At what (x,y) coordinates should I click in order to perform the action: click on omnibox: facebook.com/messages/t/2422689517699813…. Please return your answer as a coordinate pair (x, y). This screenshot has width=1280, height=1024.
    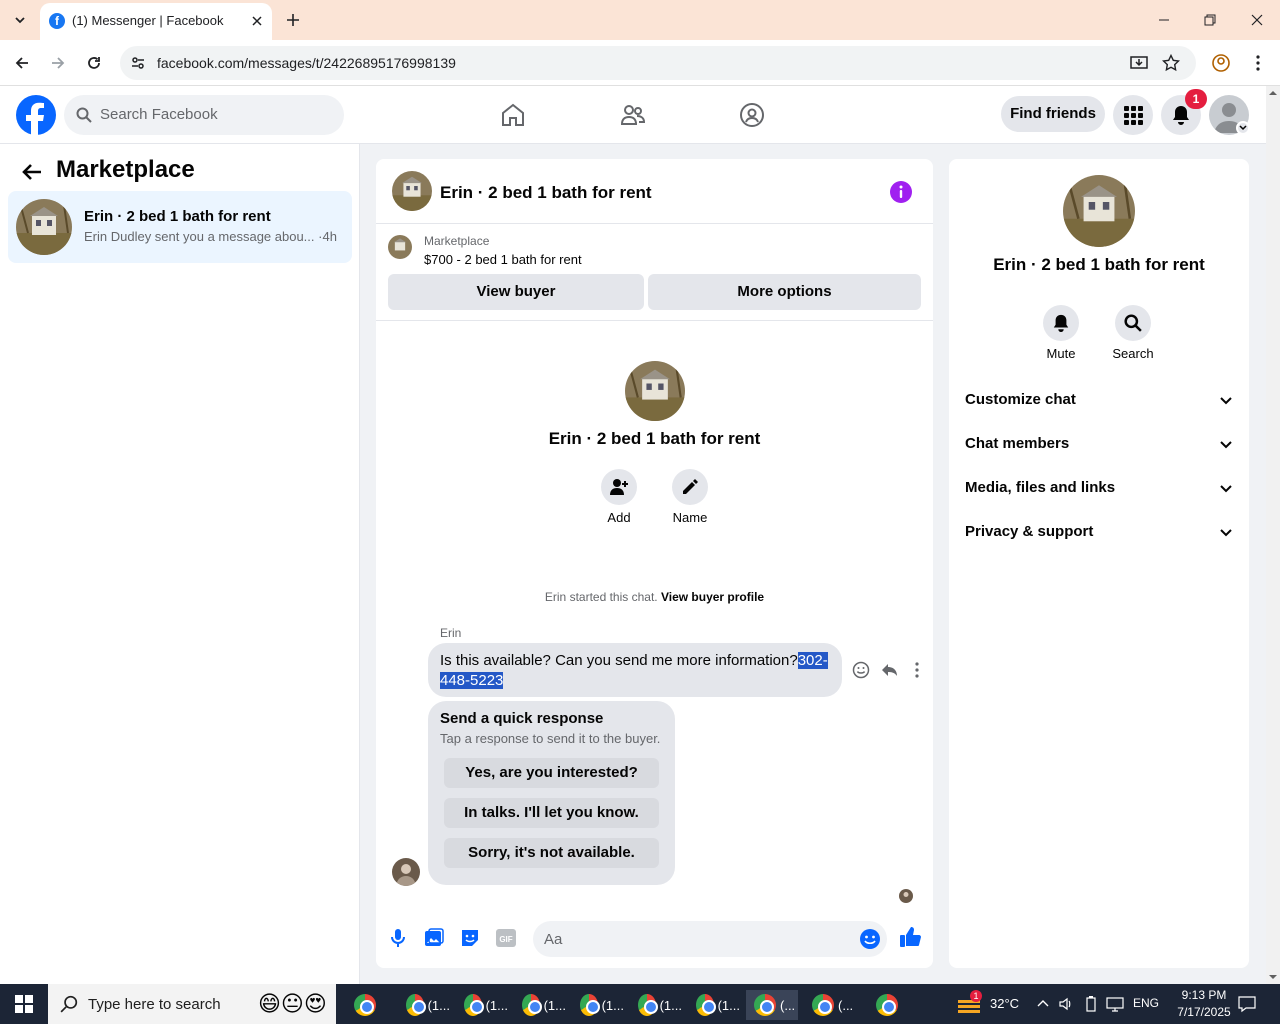
    Looking at the image, I should click on (658, 63).